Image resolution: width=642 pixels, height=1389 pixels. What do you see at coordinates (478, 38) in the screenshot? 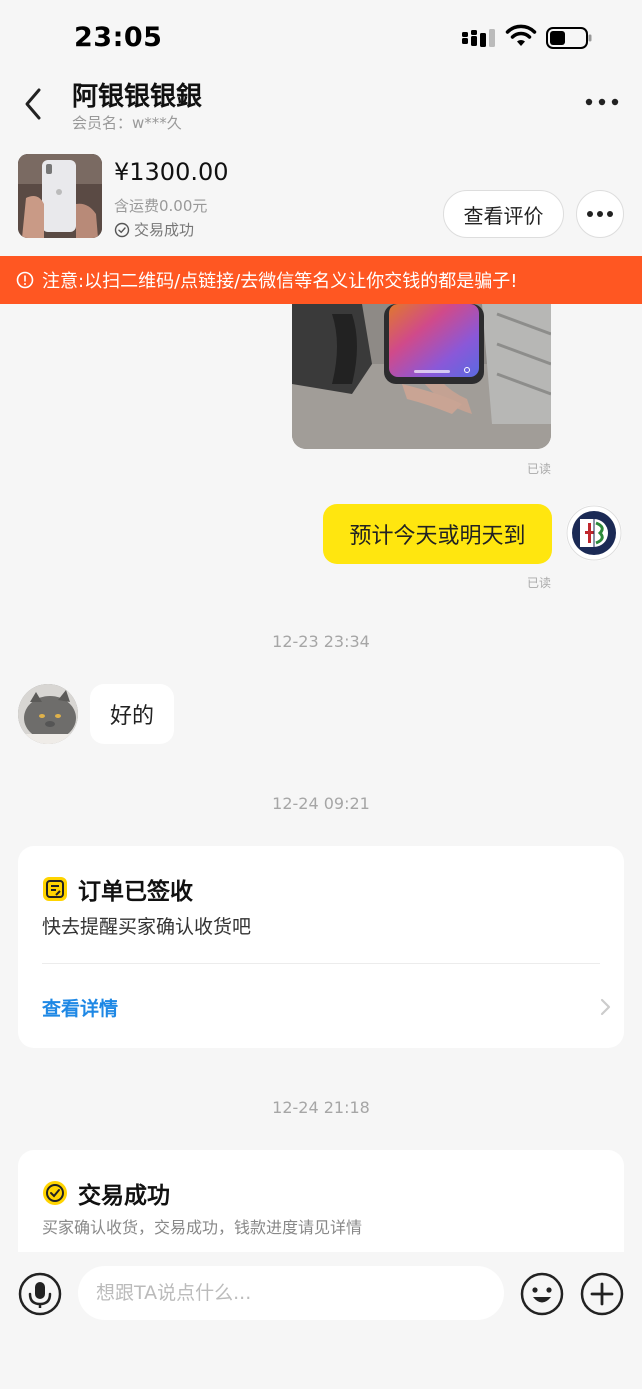
I see `cellular-signal-icon` at bounding box center [478, 38].